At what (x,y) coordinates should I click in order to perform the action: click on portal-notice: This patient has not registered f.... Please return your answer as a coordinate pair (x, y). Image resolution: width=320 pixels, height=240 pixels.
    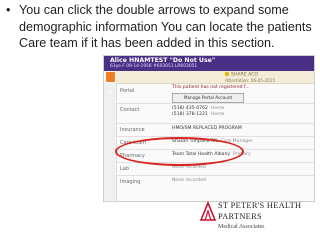
    Looking at the image, I should click on (211, 87).